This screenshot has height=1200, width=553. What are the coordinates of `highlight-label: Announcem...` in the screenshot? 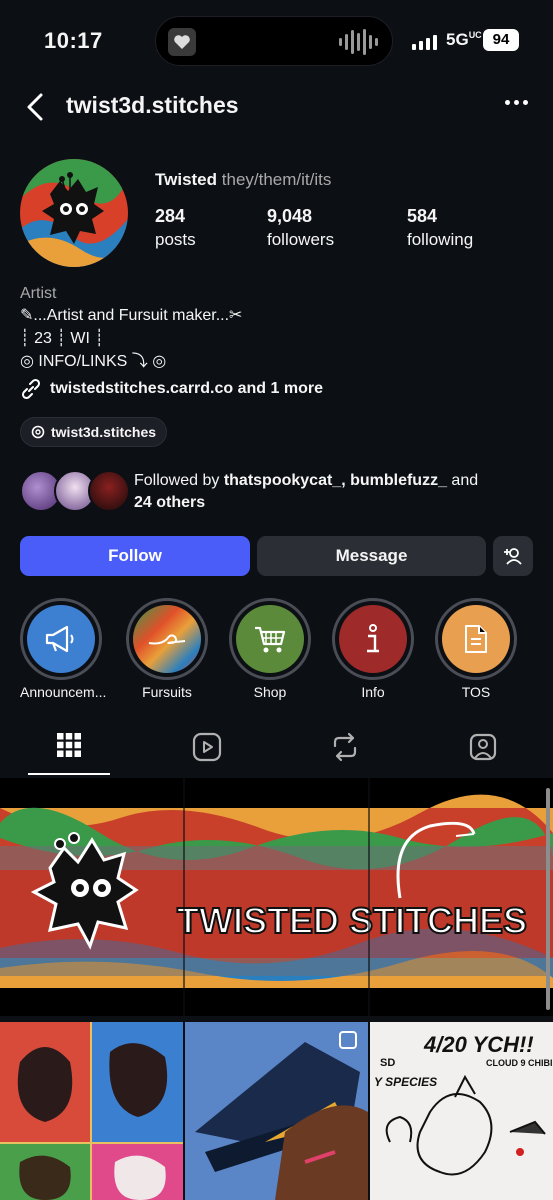 It's located at (63, 692).